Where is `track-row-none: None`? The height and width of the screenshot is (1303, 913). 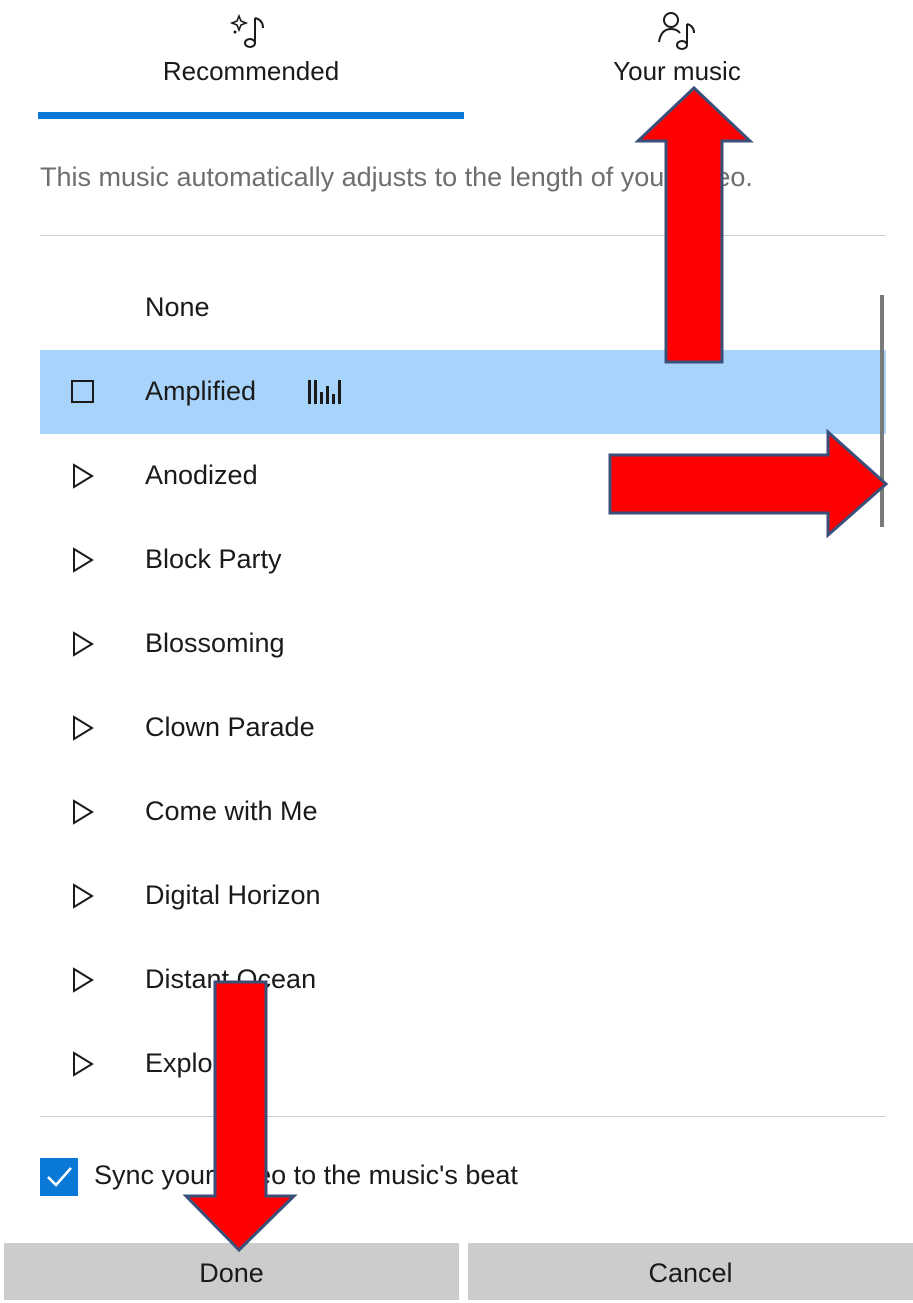 track-row-none: None is located at coordinates (463, 308).